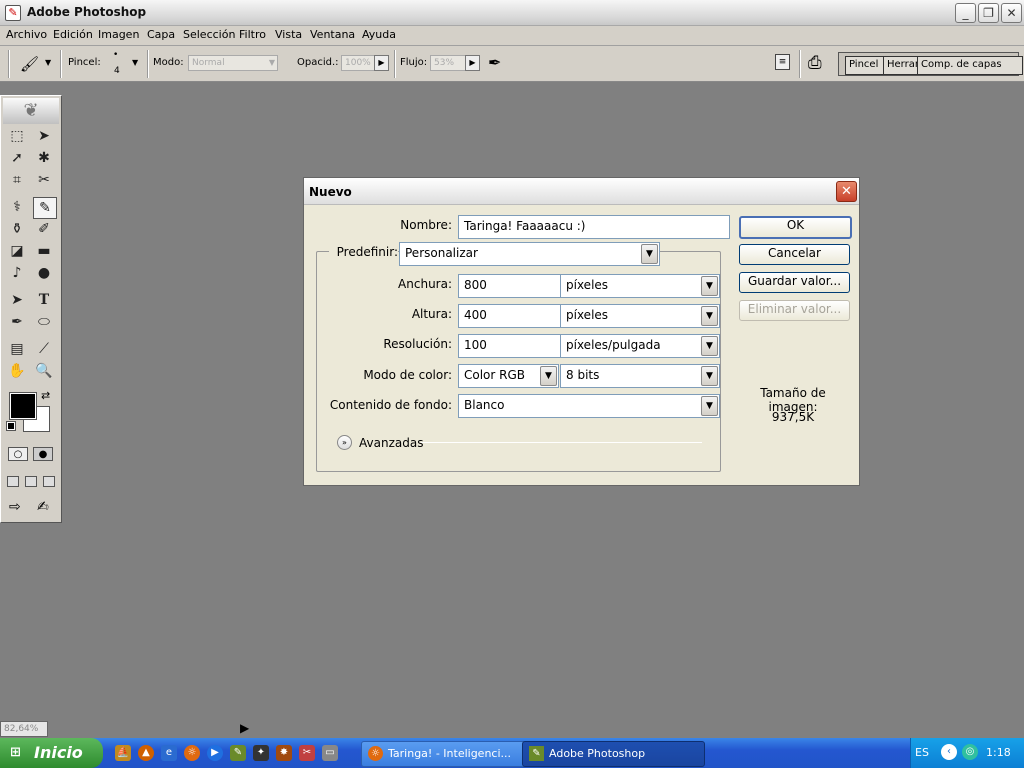  What do you see at coordinates (29, 64) in the screenshot?
I see `brush-tool-preset-icon: 🖌` at bounding box center [29, 64].